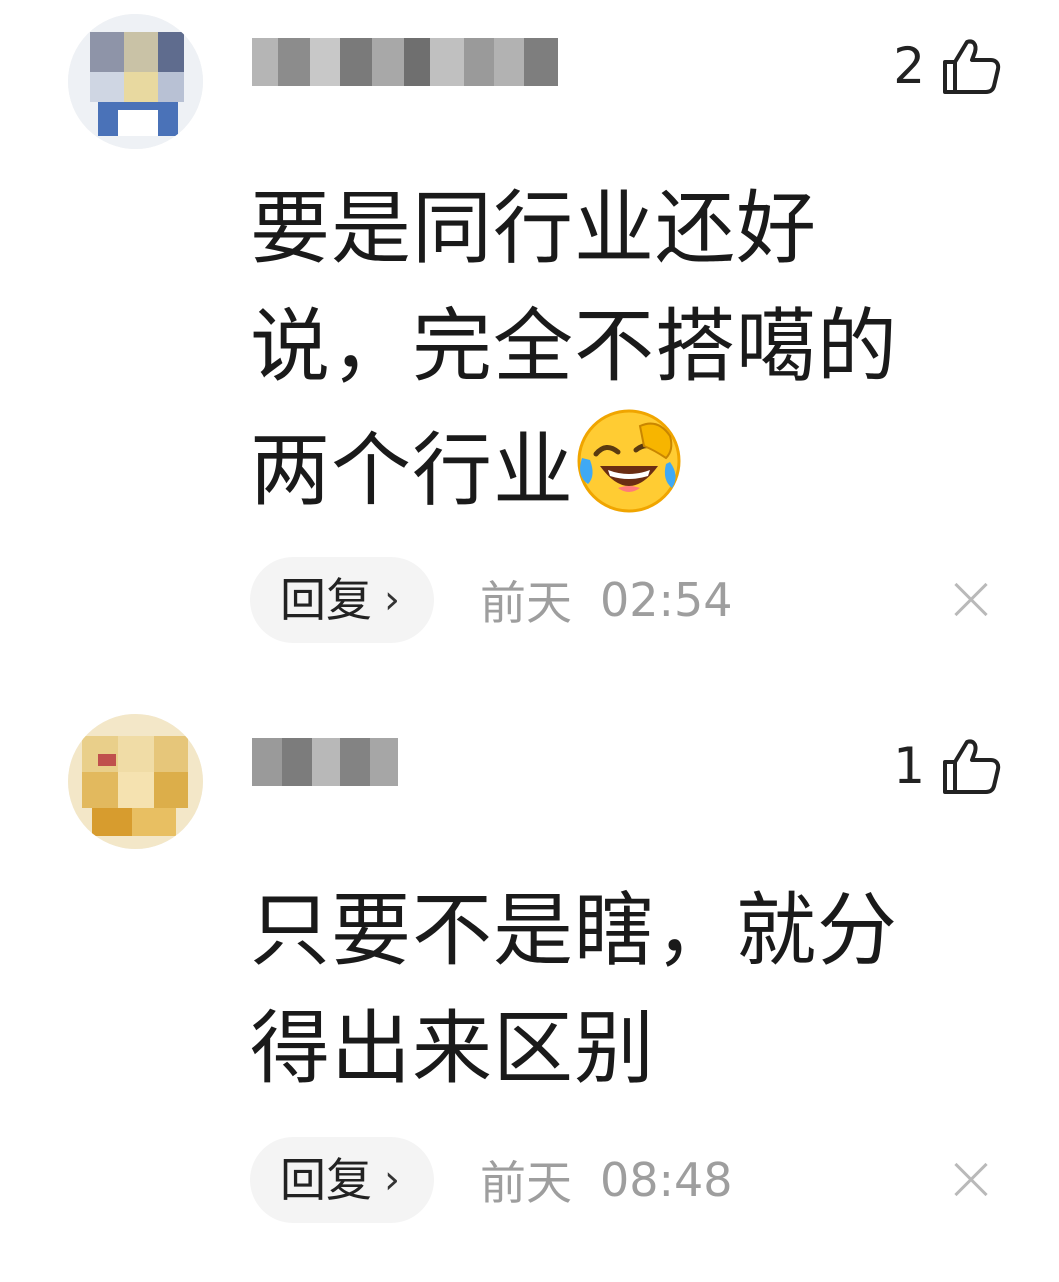 The height and width of the screenshot is (1282, 1059). Describe the element at coordinates (610, 990) in the screenshot. I see `comment-text: 只要不是瞎，就分 得出来区别` at that location.